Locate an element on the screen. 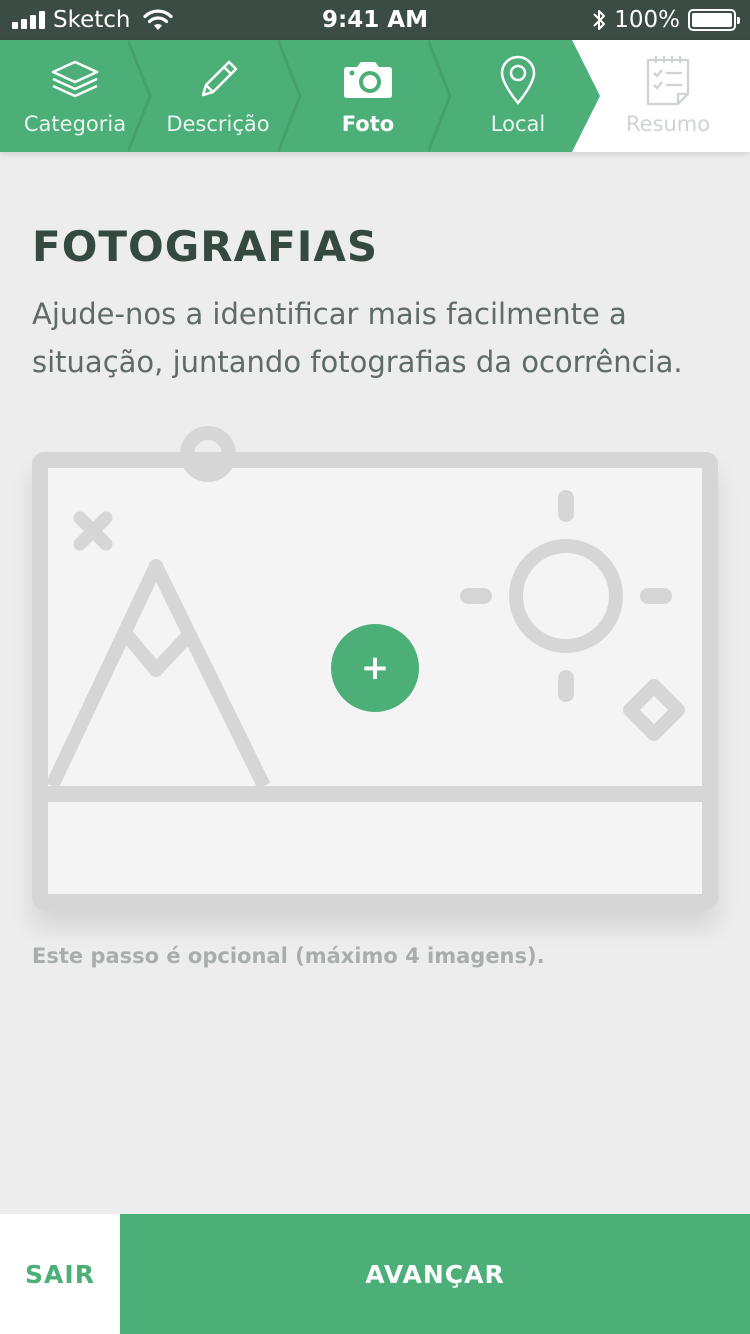 Image resolution: width=750 pixels, height=1334 pixels. bottom-action-bar: SAIR AVANÇAR is located at coordinates (375, 1274).